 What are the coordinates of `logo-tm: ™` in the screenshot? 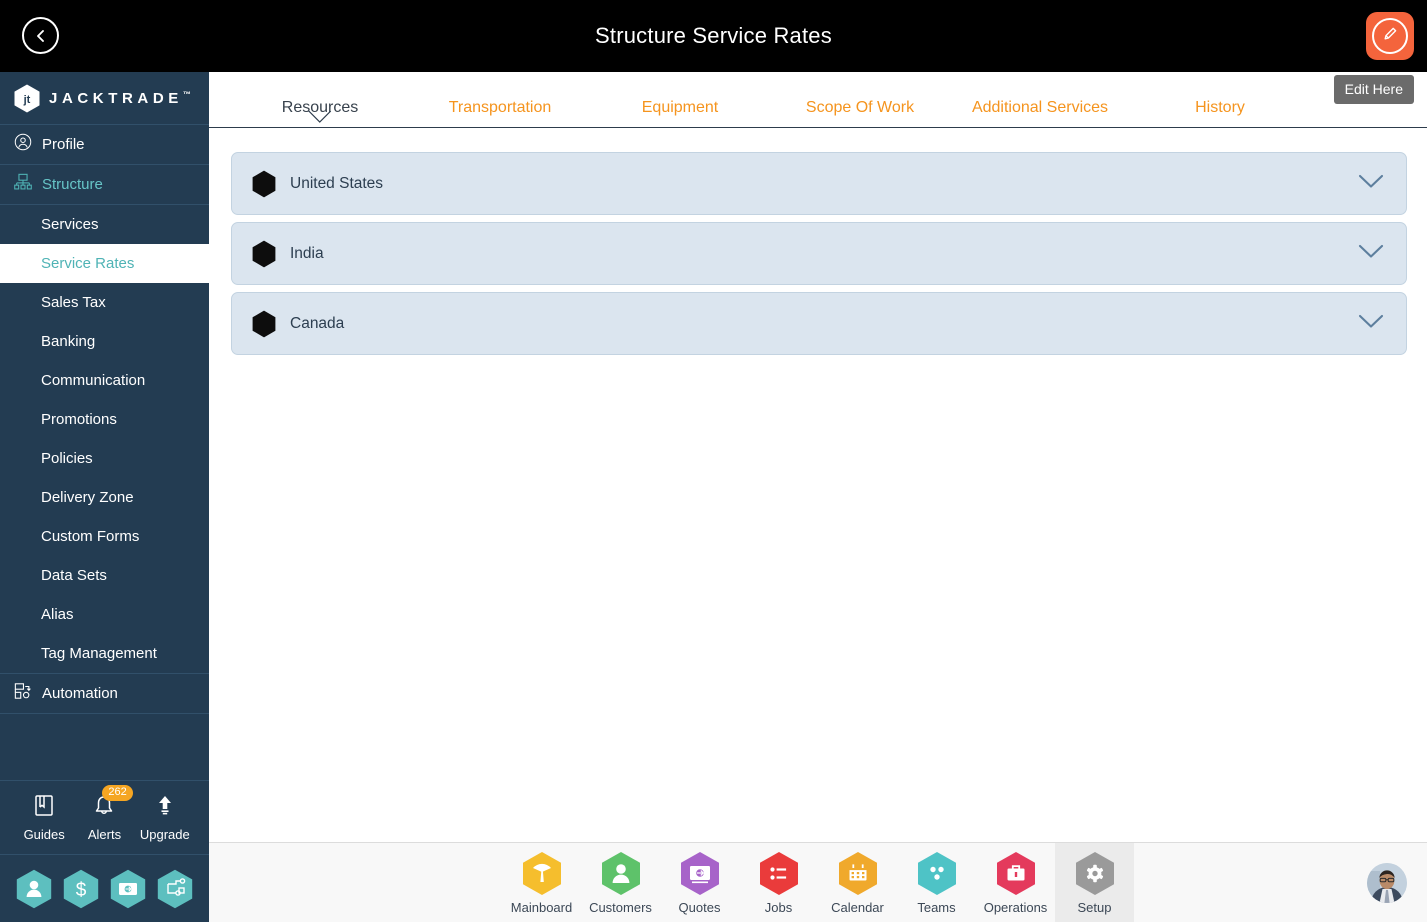 It's located at (186, 94).